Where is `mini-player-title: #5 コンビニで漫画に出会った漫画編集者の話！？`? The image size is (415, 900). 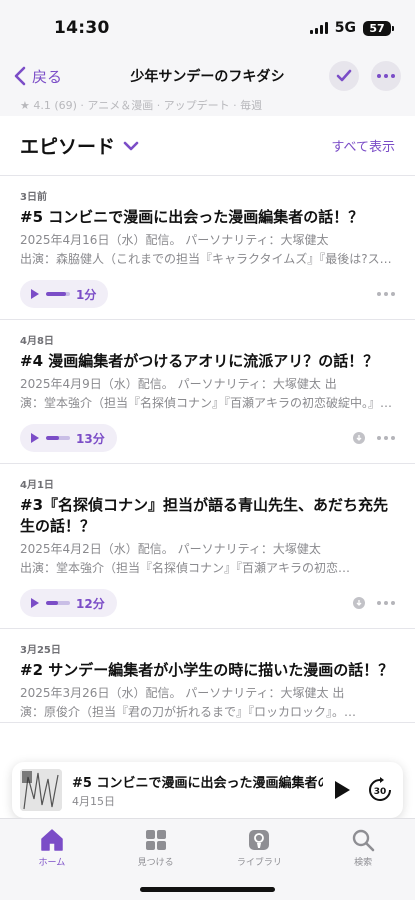
mini-player-title: #5 コンビニで漫画に出会った漫画編集者の話！？ is located at coordinates (197, 783).